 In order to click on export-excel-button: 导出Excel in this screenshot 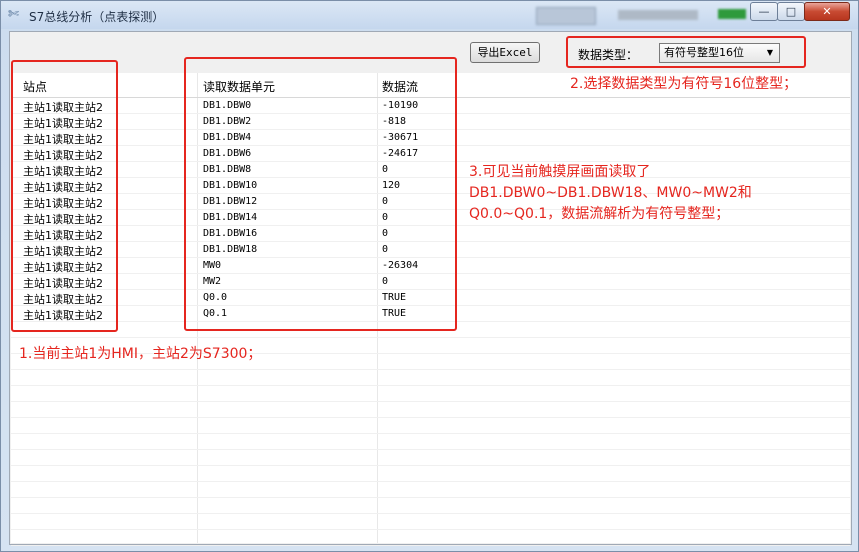, I will do `click(505, 52)`.